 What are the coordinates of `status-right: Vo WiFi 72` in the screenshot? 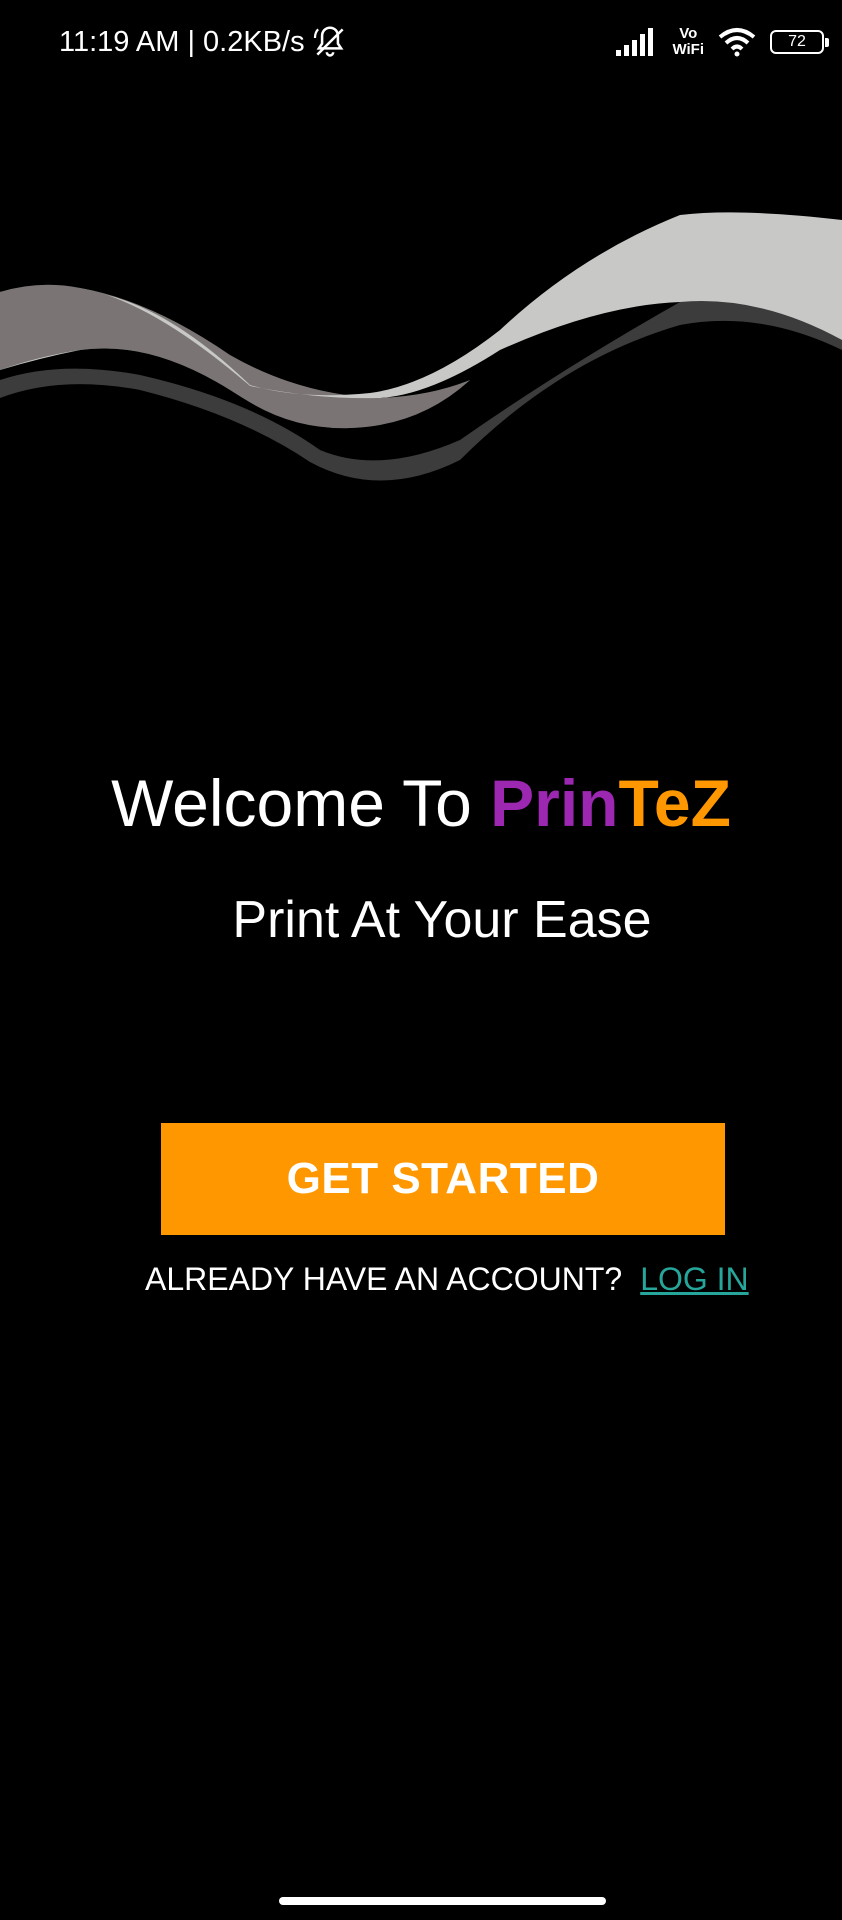 It's located at (722, 42).